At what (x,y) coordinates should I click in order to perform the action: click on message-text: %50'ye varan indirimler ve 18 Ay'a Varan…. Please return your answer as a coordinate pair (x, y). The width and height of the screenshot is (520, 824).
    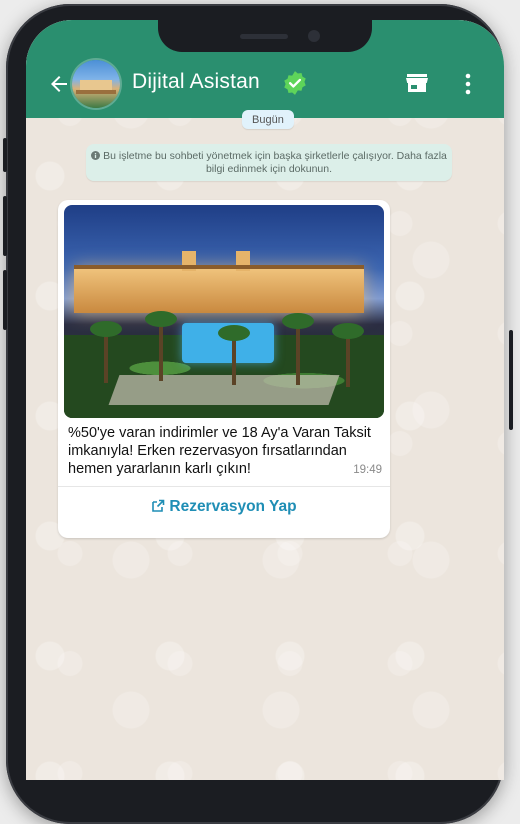
    Looking at the image, I should click on (219, 451).